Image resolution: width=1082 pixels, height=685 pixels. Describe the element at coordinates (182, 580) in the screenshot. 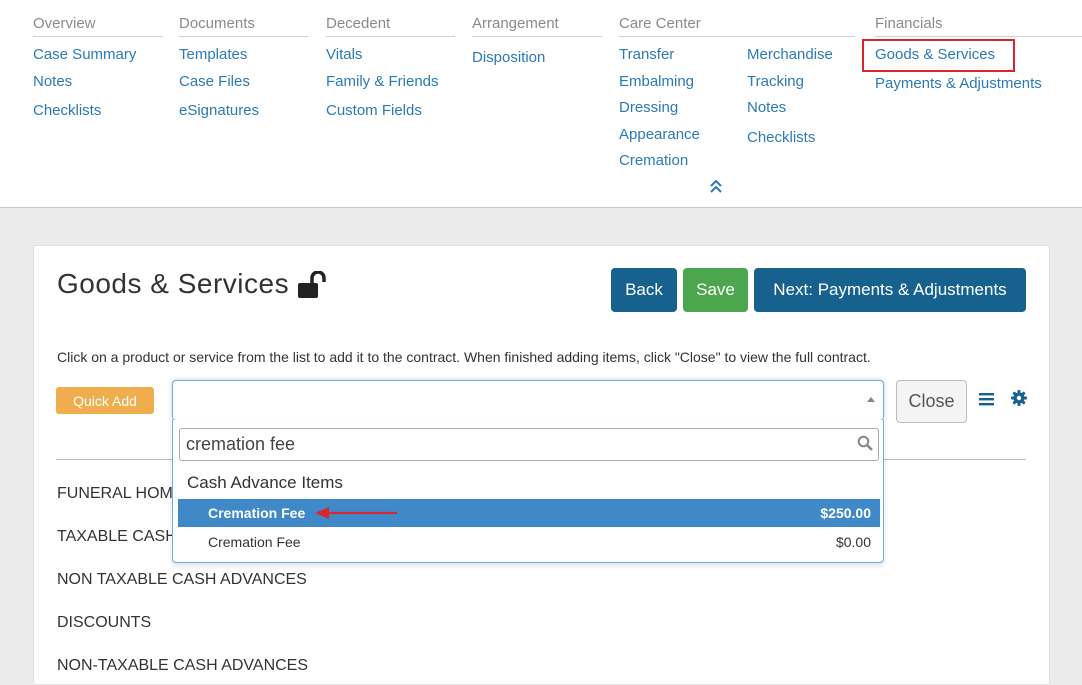

I see `section-non-taxable-cash-advances: NON TAXABLE CASH ADVANCES` at that location.